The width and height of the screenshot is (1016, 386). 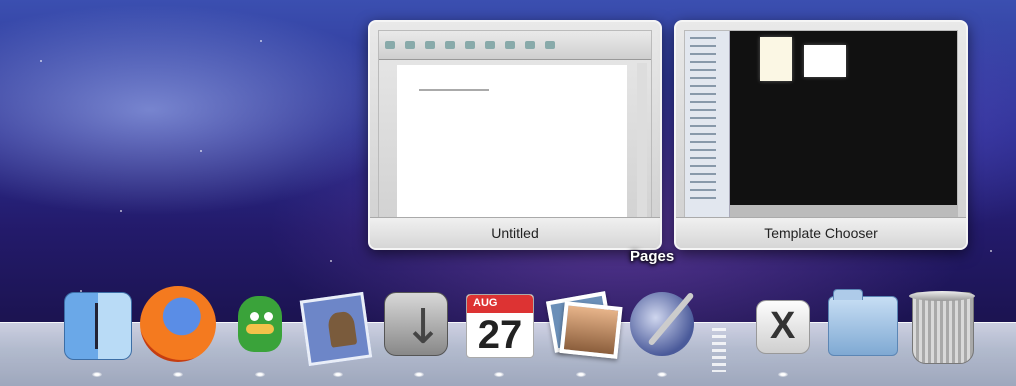 I want to click on adium-icon, so click(x=260, y=322).